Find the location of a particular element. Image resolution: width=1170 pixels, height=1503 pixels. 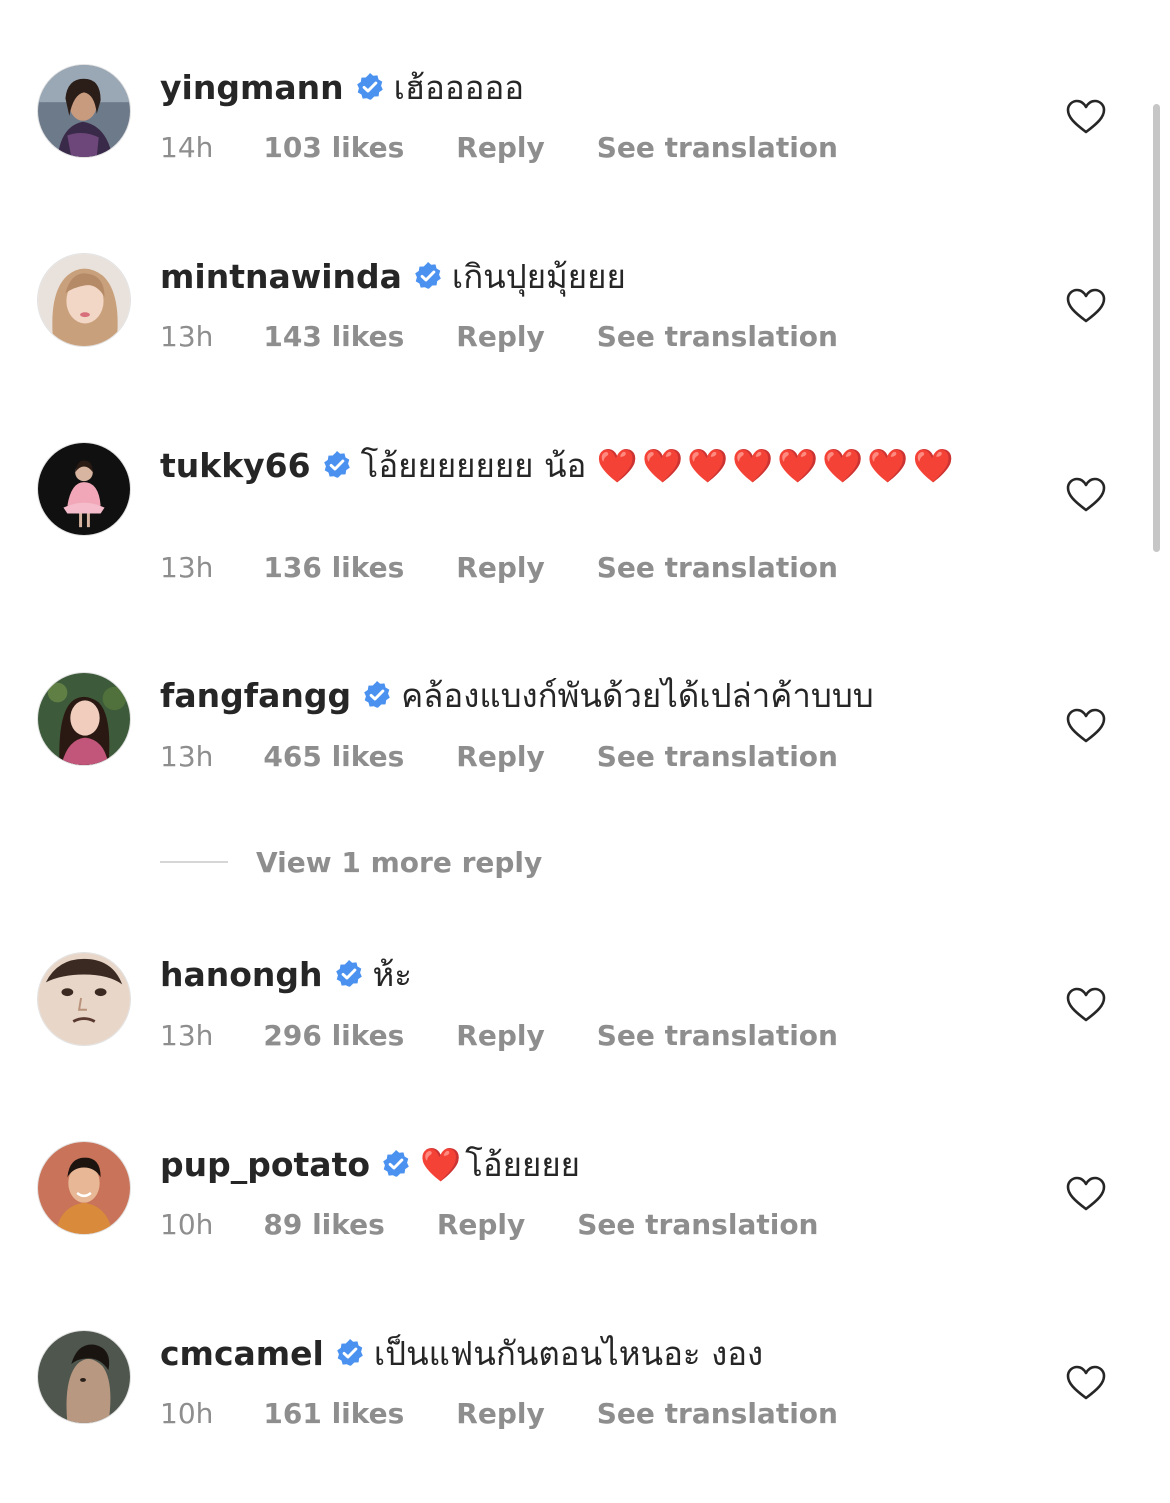

username: pup_potato is located at coordinates (265, 1164).